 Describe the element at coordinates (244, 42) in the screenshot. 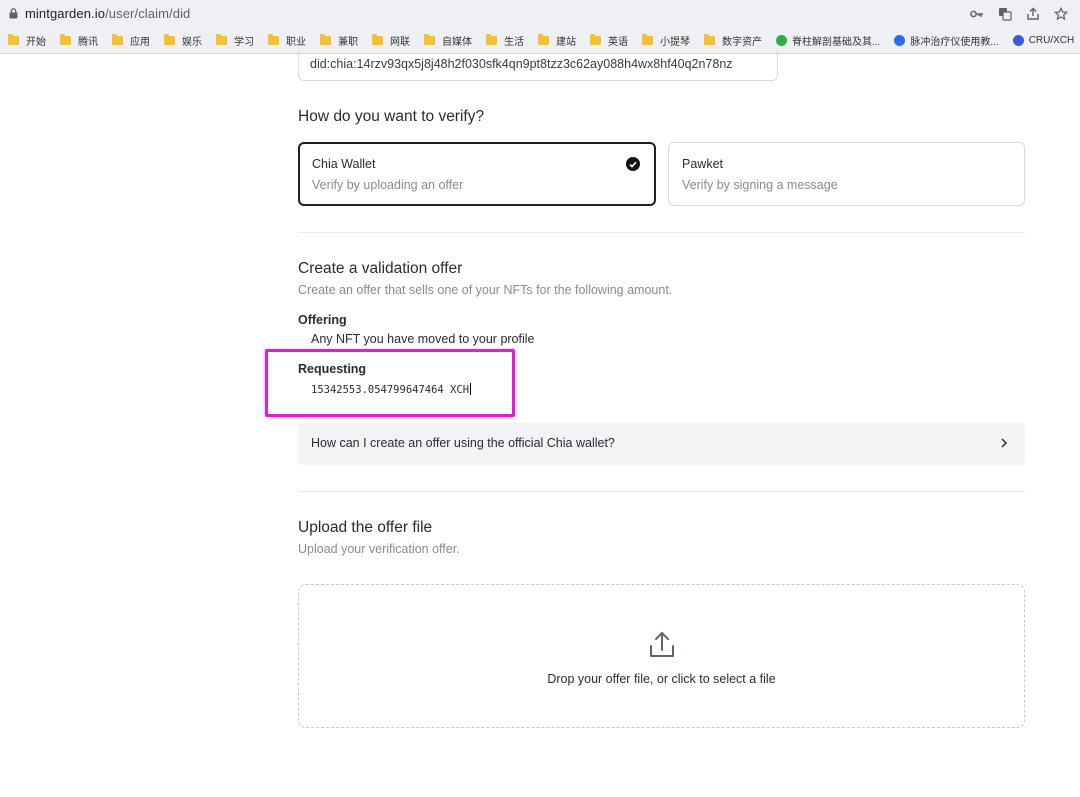

I see `bookmark-label: 学习` at that location.